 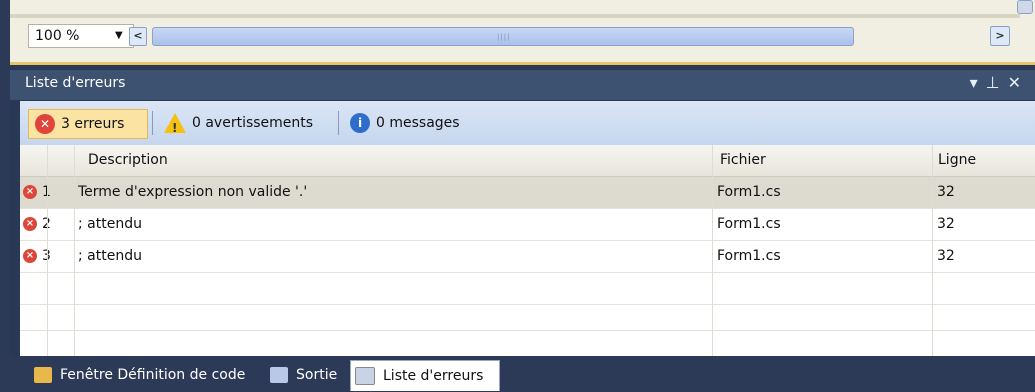 I want to click on tab-error-list: Liste d'erreurs, so click(x=425, y=375).